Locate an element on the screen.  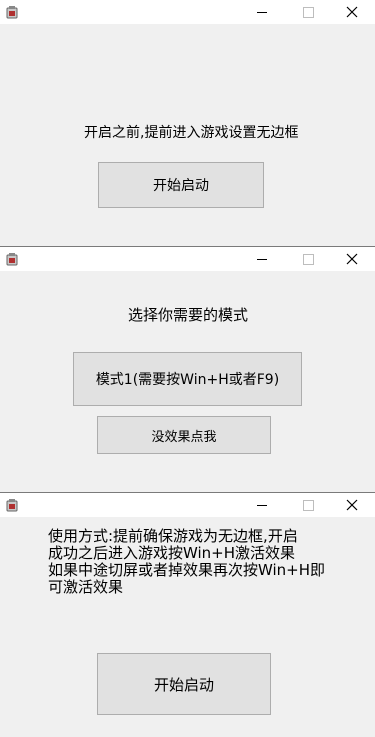
mode-select-label: 选择你需要的模式 is located at coordinates (188, 315).